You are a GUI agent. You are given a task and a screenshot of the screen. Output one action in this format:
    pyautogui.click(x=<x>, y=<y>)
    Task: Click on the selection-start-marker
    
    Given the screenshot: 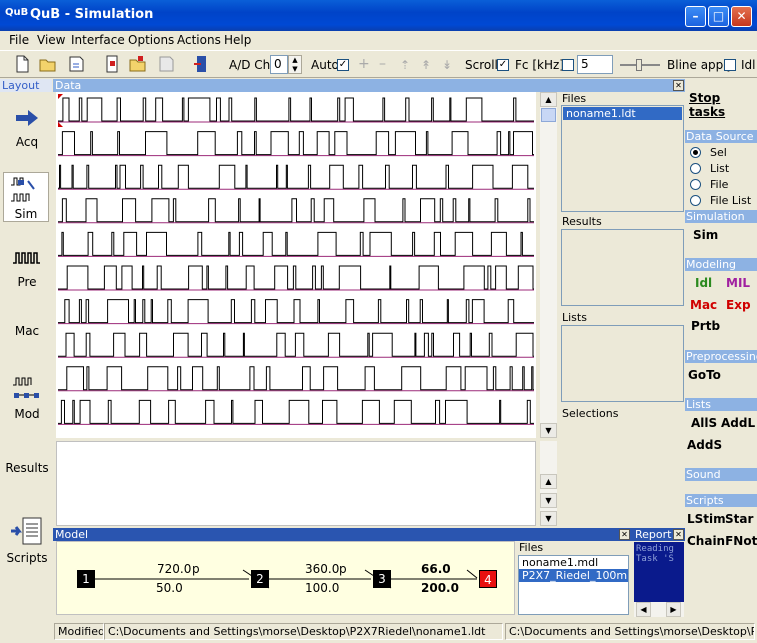 What is the action you would take?
    pyautogui.click(x=60, y=96)
    